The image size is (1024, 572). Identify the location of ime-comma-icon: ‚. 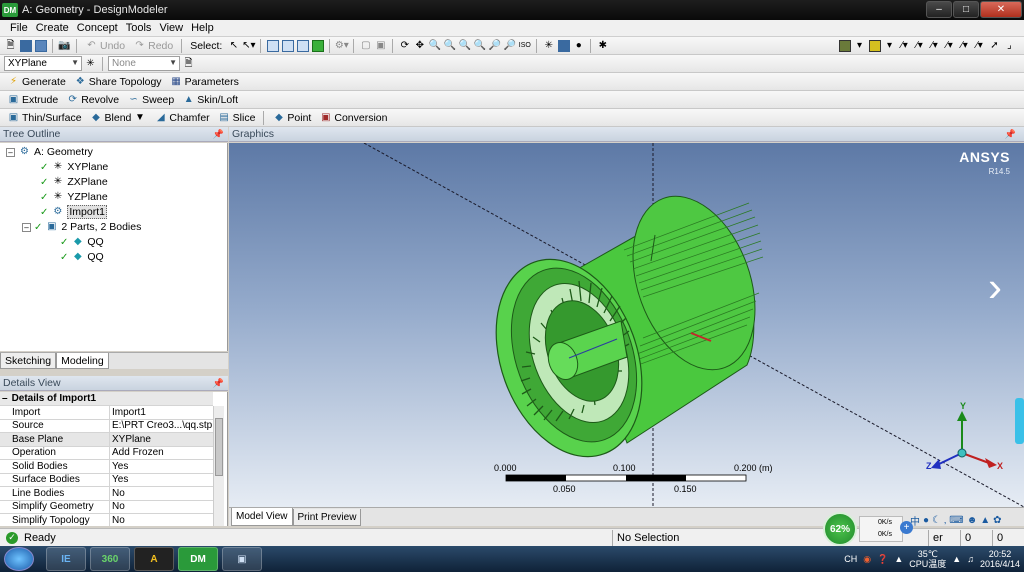
(945, 520).